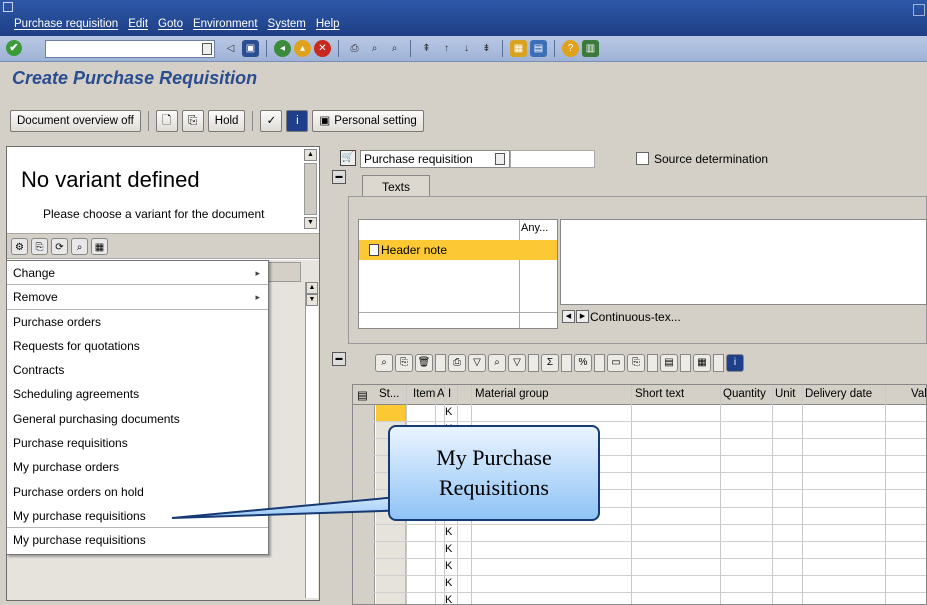  I want to click on help-icon: ?, so click(570, 48).